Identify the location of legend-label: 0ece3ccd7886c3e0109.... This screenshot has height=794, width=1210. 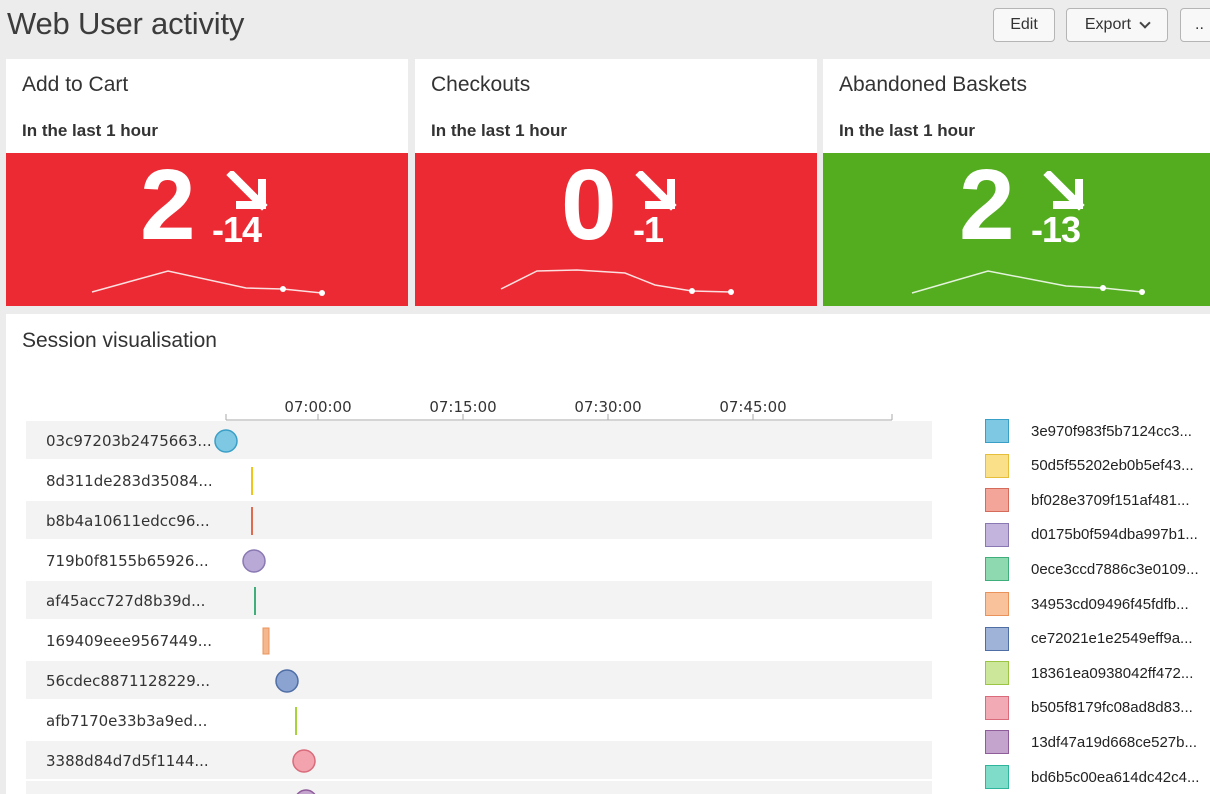
(1115, 569).